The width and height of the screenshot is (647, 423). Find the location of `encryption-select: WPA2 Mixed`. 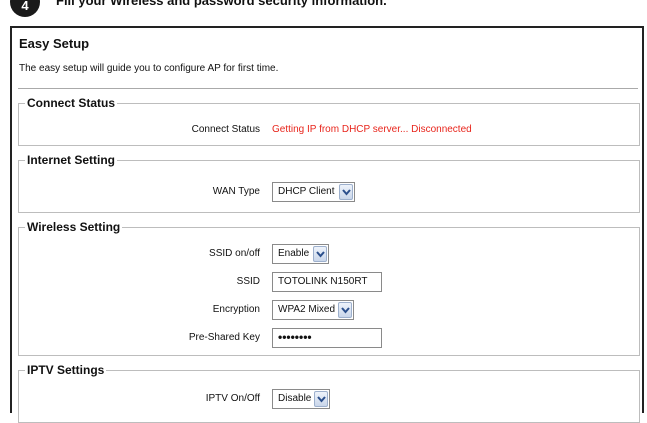

encryption-select: WPA2 Mixed is located at coordinates (313, 310).